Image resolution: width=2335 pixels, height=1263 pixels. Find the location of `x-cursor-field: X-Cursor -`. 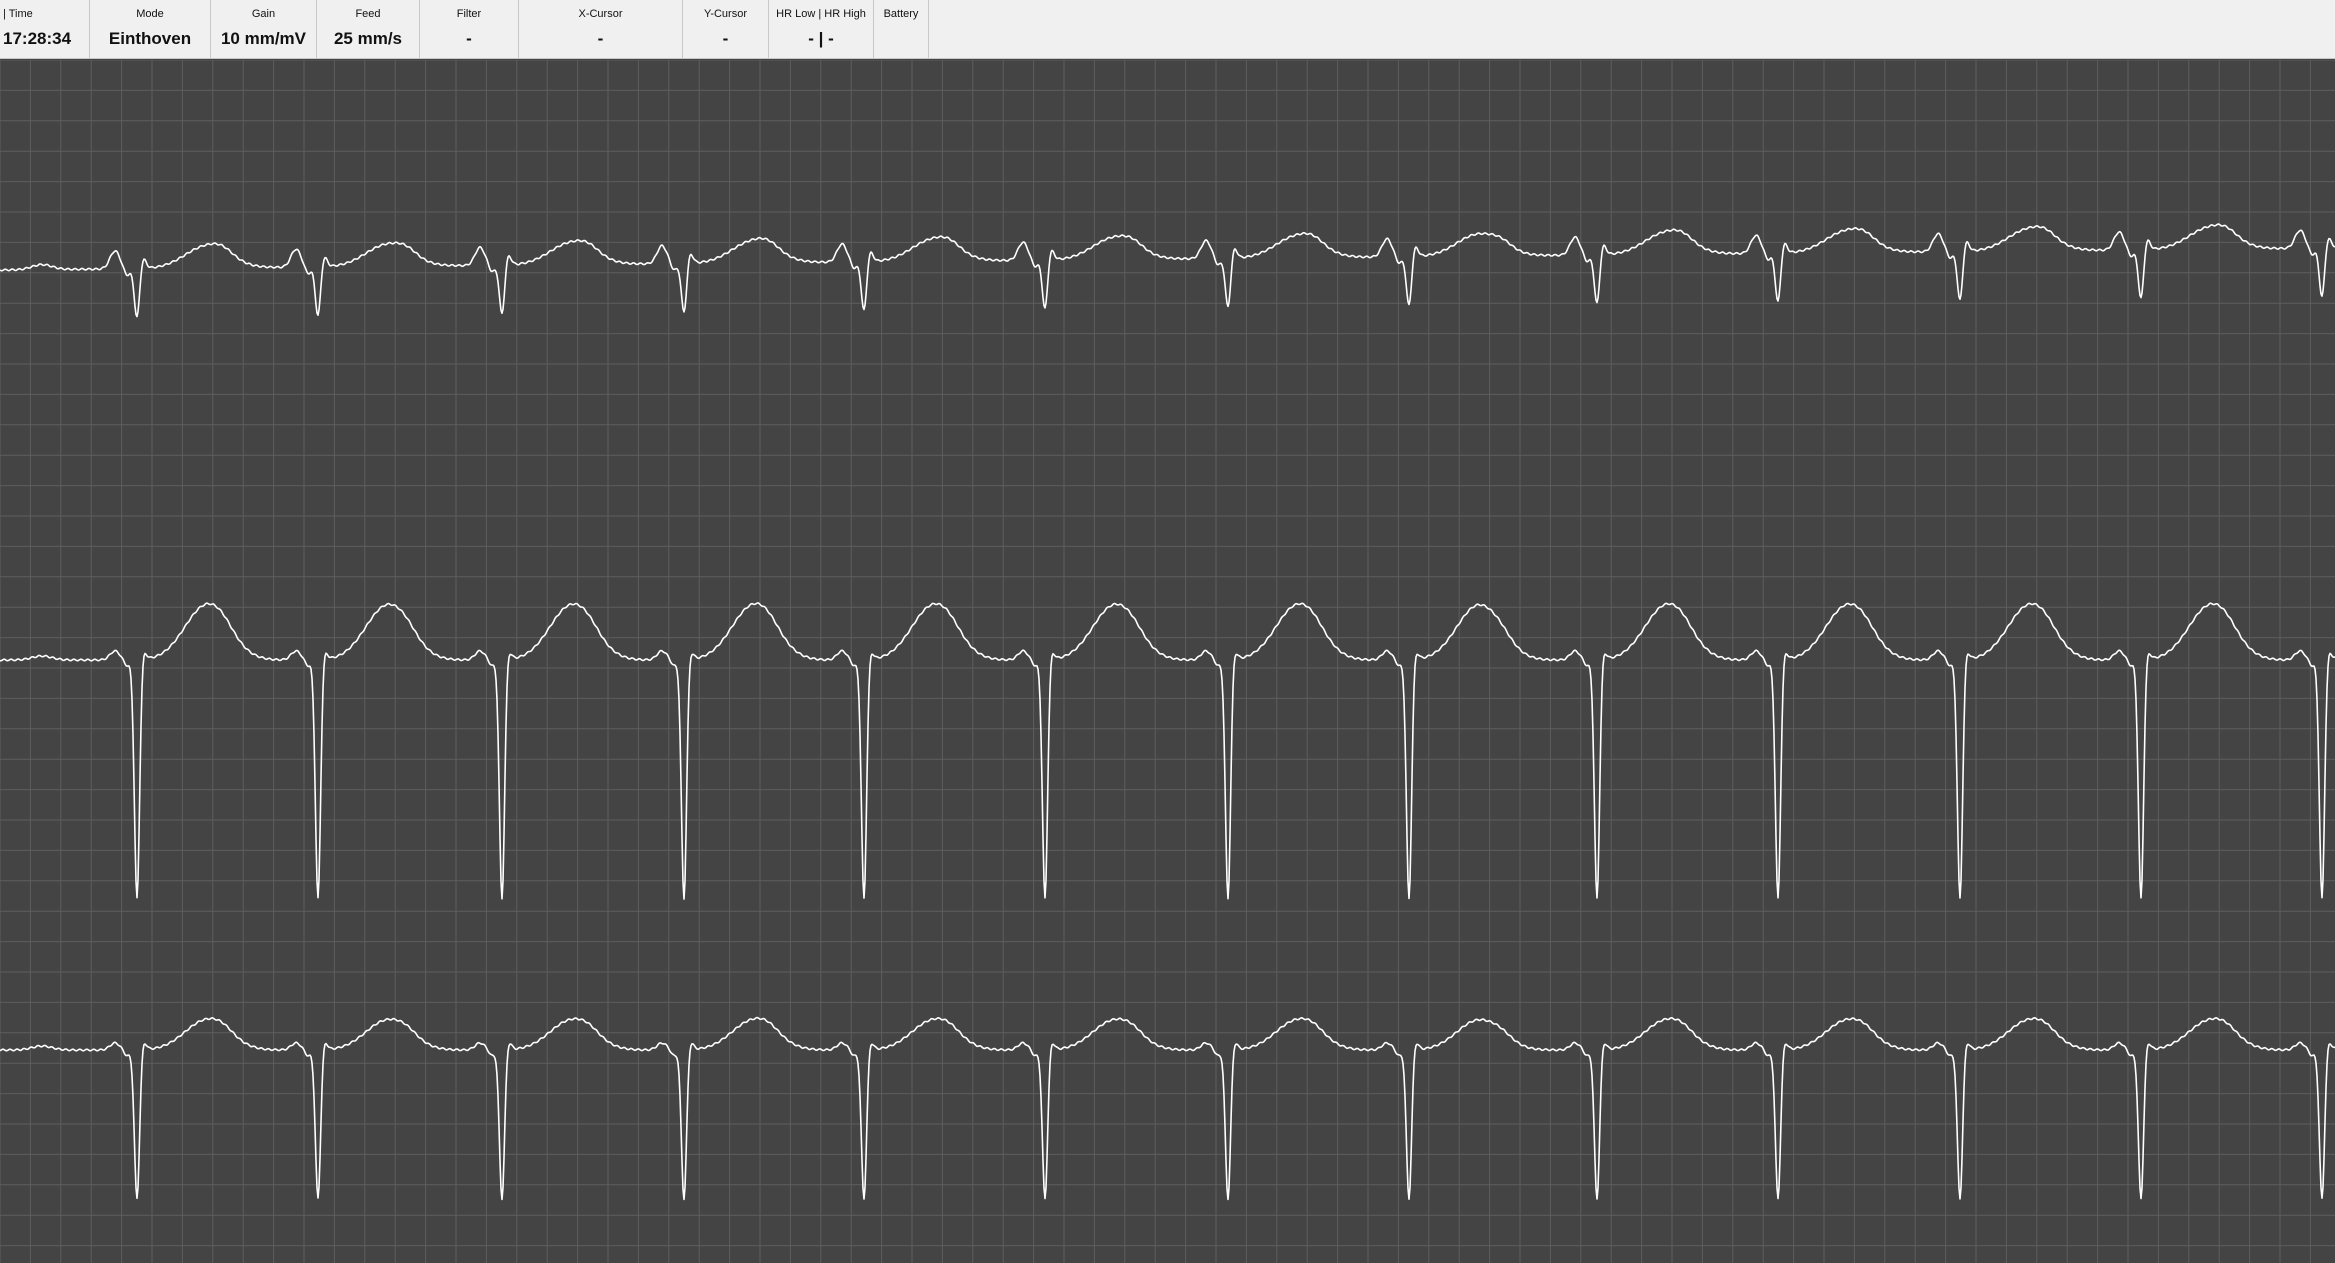

x-cursor-field: X-Cursor - is located at coordinates (601, 29).